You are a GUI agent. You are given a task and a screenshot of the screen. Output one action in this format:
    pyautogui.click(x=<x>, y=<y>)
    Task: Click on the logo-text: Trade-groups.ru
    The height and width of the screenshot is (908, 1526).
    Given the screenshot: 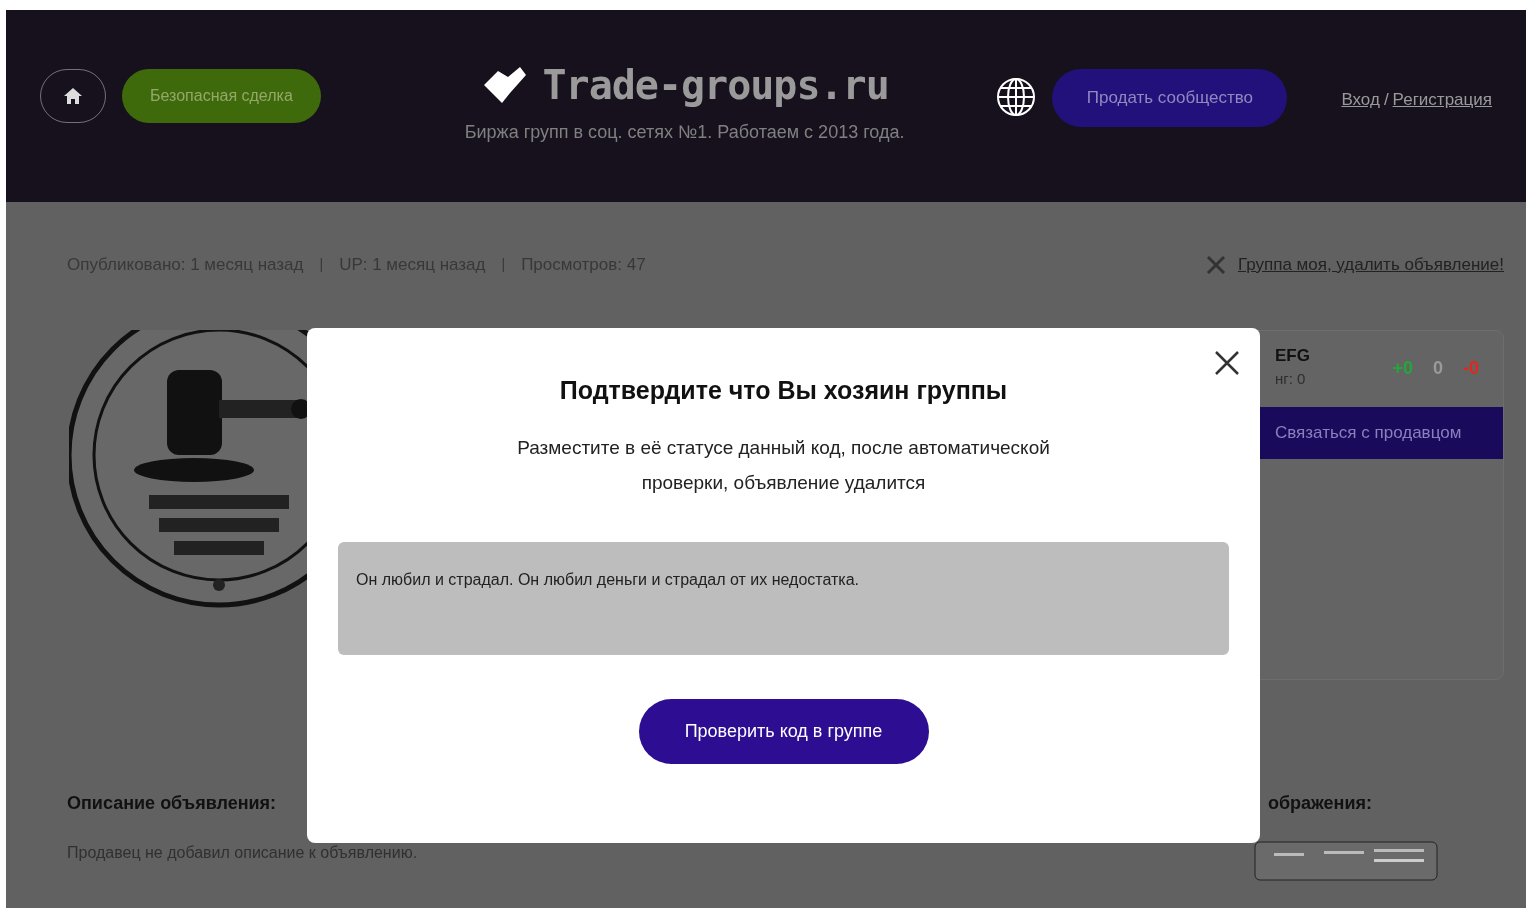 What is the action you would take?
    pyautogui.click(x=715, y=85)
    